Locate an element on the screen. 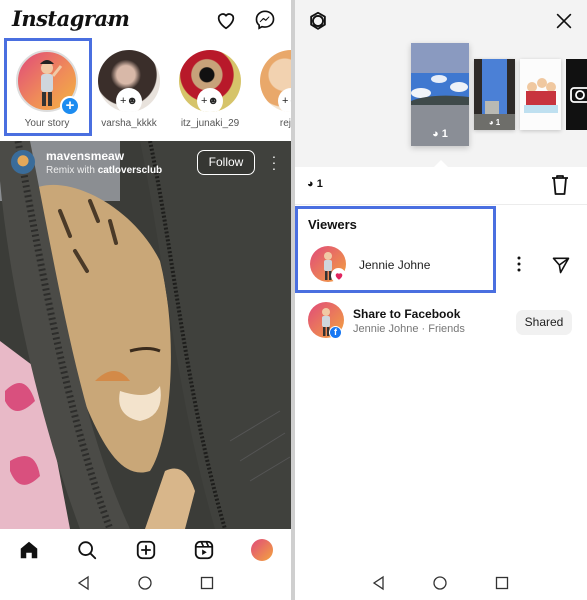 This screenshot has width=587, height=600. share-subtitle: Jennie Johne · Friends is located at coordinates (409, 329).